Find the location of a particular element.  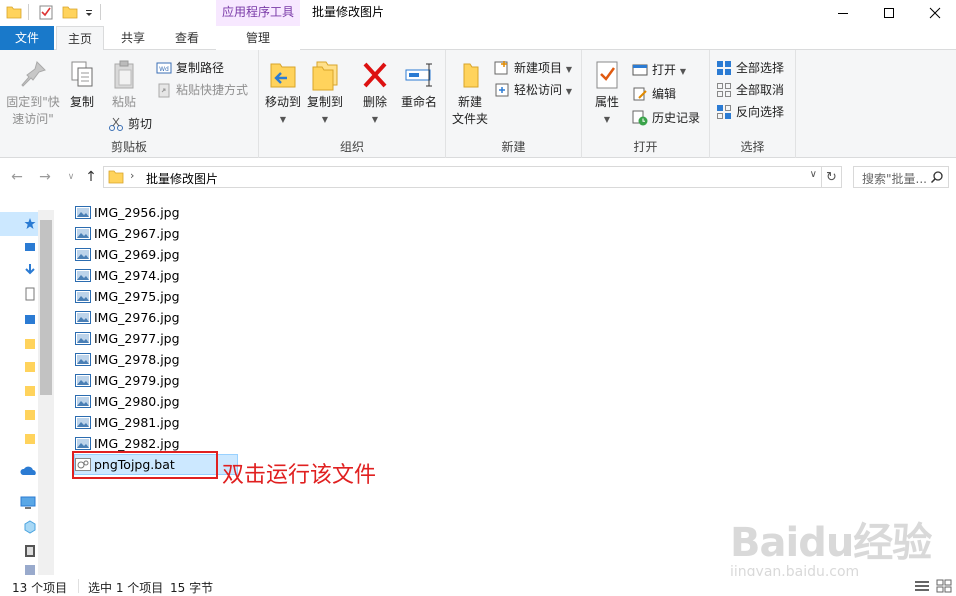

video-icon is located at coordinates (30, 551).